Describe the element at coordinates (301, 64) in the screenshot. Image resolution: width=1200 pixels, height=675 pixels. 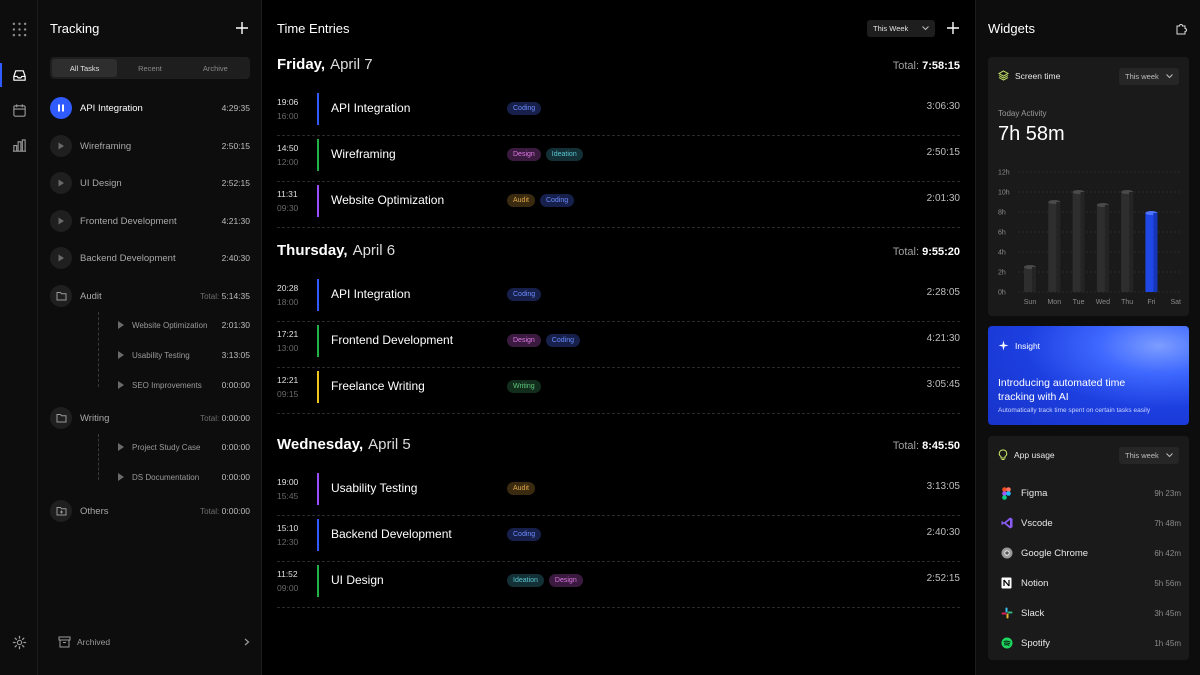
I see `day-name: Friday,` at that location.